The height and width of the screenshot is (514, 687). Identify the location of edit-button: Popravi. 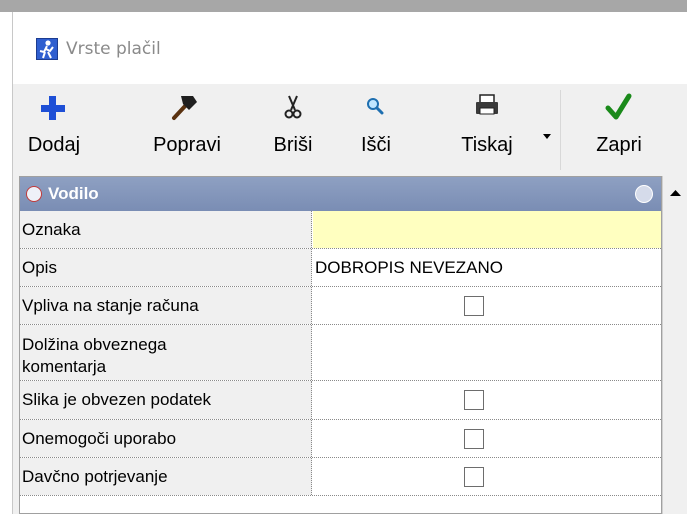
(187, 132).